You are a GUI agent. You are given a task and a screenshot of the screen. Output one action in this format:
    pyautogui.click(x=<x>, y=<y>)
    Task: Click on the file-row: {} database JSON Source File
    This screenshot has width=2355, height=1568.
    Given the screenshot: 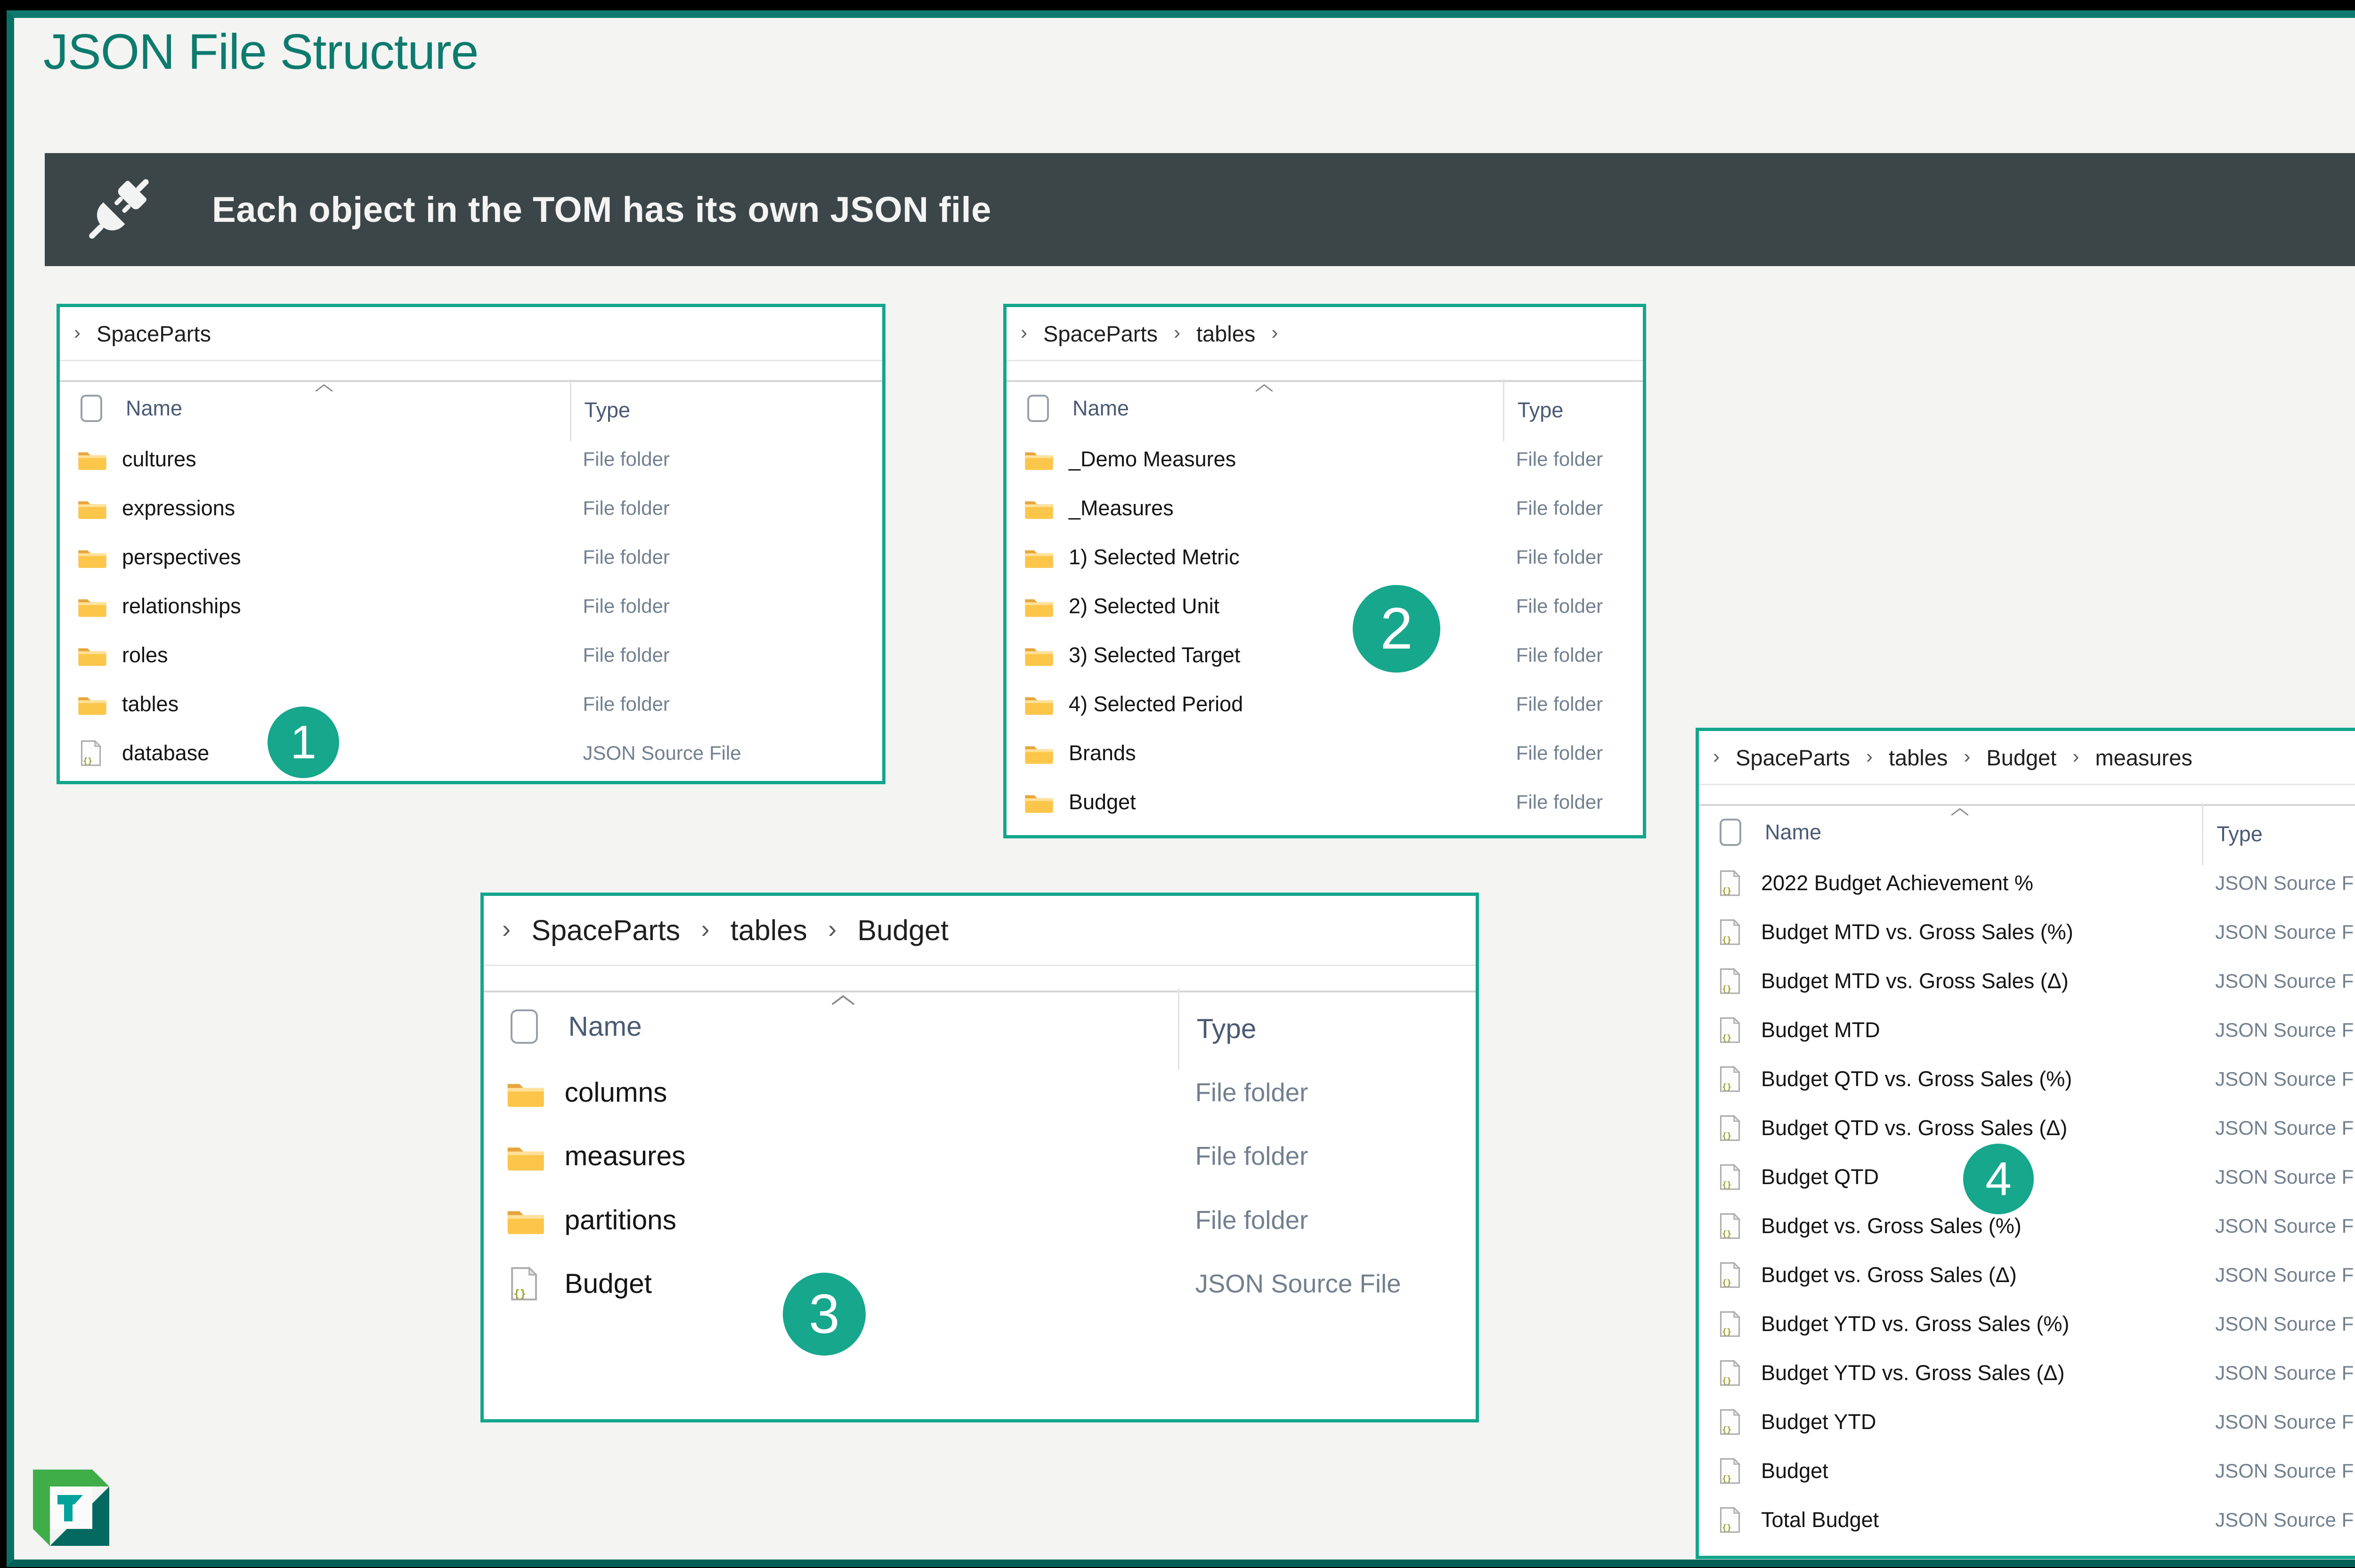 What is the action you would take?
    pyautogui.click(x=471, y=753)
    